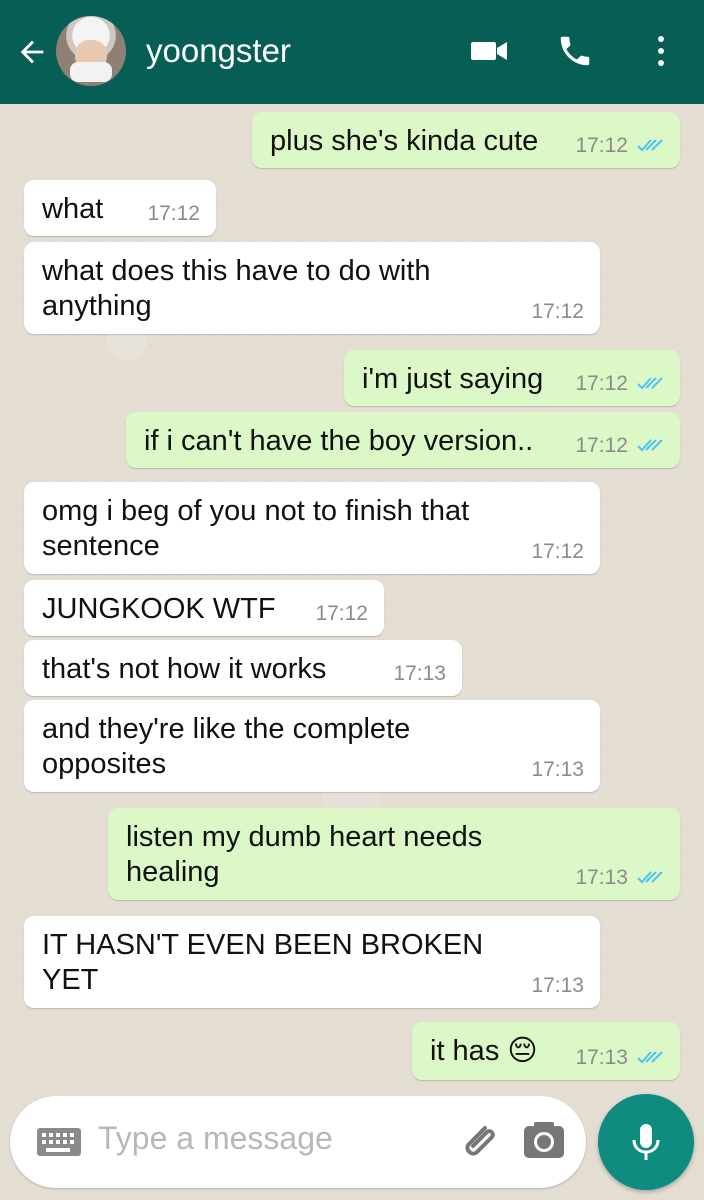 This screenshot has width=704, height=1200. I want to click on message-bubble-outgoing: i'm just saying 17:12, so click(512, 378).